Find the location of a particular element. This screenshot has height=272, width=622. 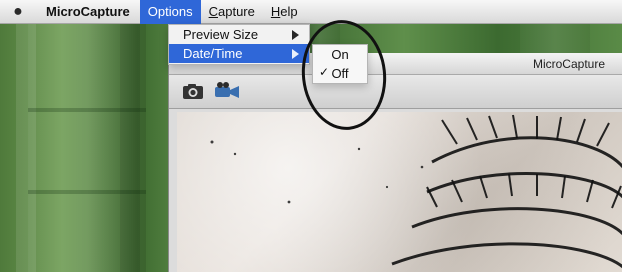

window-title: MicroCapture is located at coordinates (568, 64).